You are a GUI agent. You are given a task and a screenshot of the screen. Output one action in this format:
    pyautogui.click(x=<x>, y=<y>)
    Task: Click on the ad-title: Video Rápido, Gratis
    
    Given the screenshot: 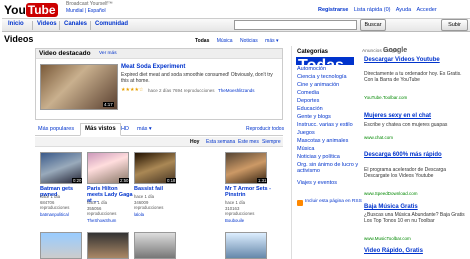 What is the action you would take?
    pyautogui.click(x=417, y=251)
    